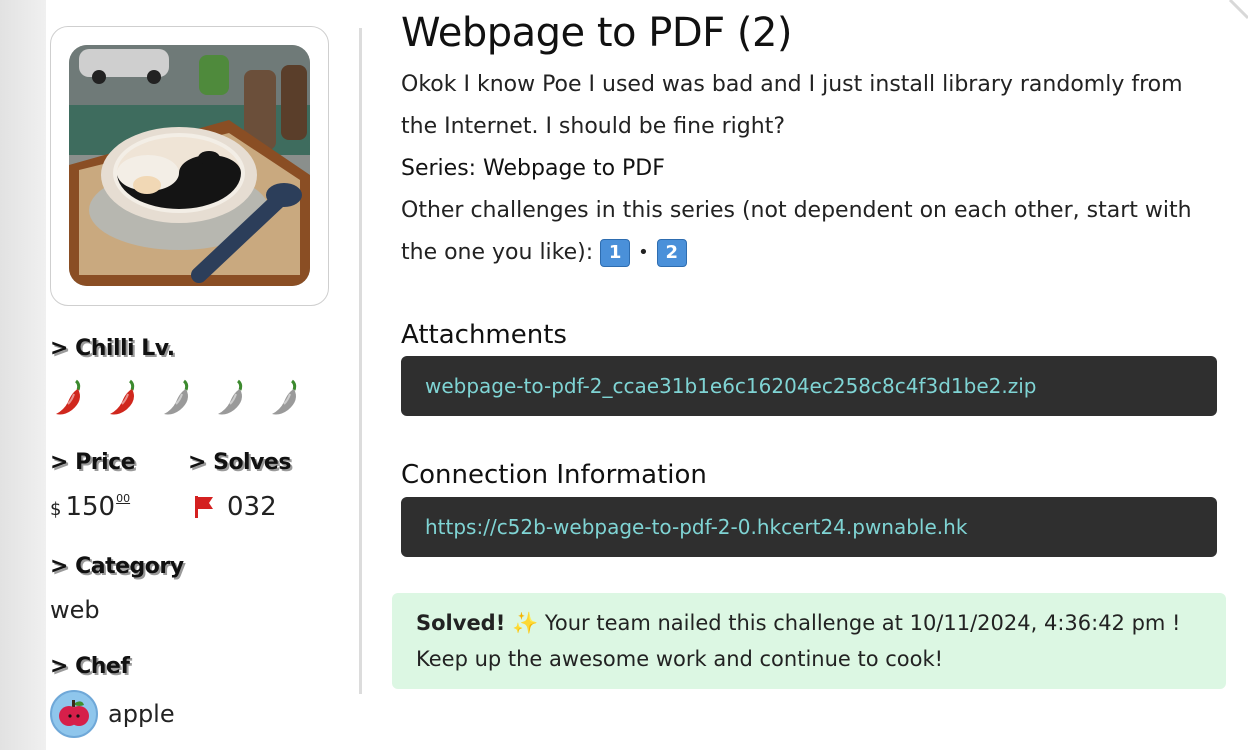 This screenshot has width=1248, height=750. Describe the element at coordinates (533, 168) in the screenshot. I see `series-line: Series: Webpage to PDF` at that location.